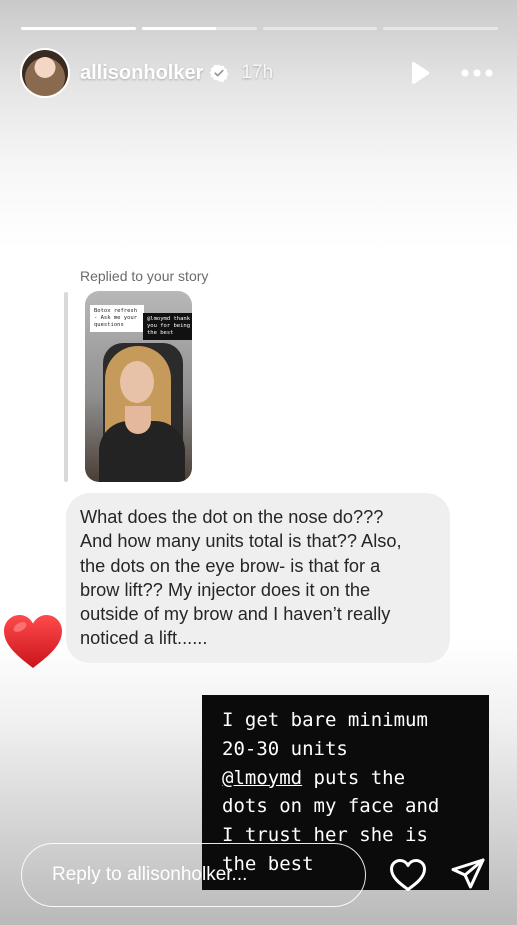 This screenshot has width=517, height=925. What do you see at coordinates (468, 875) in the screenshot?
I see `send-icon` at bounding box center [468, 875].